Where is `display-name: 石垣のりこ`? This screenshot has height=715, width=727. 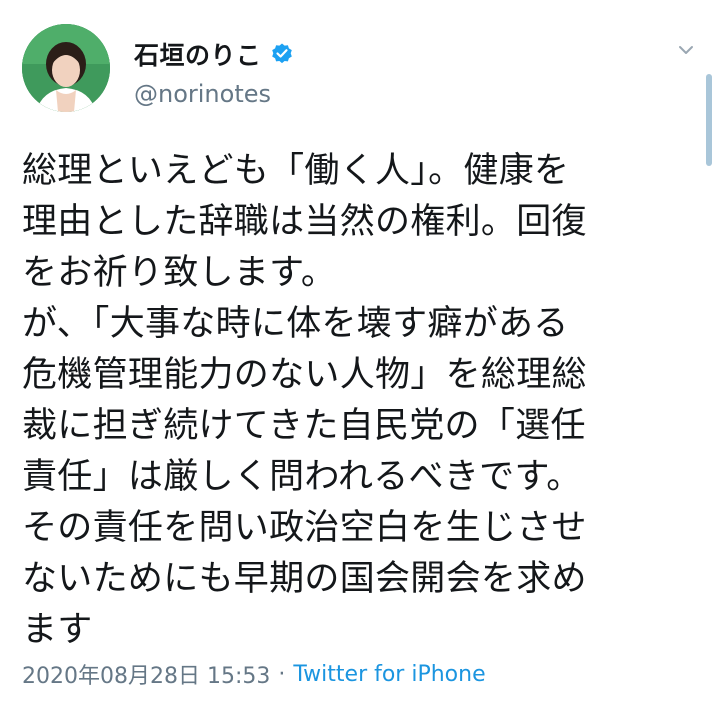 display-name: 石垣のりこ is located at coordinates (198, 54).